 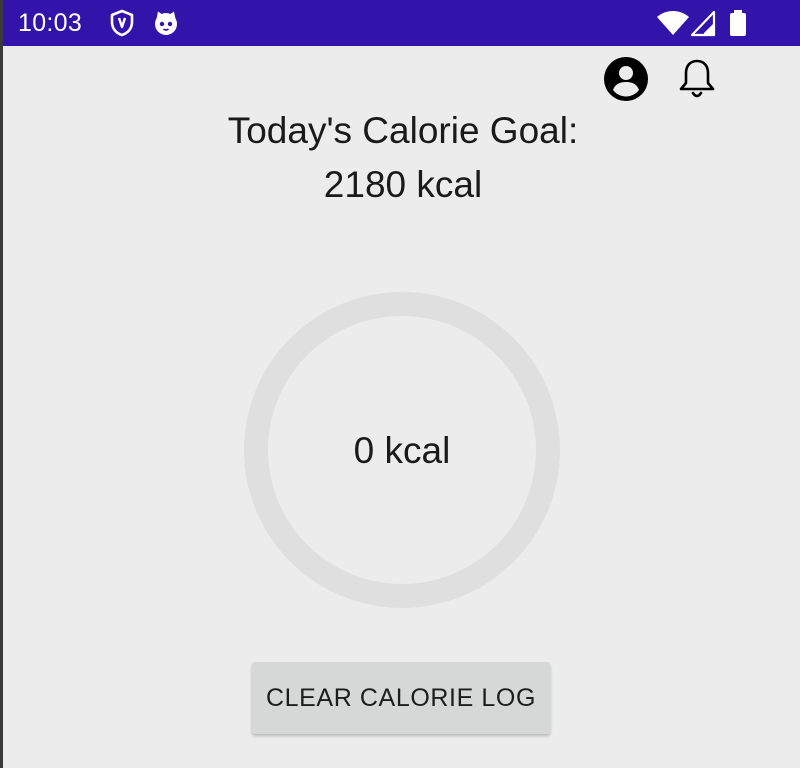 What do you see at coordinates (703, 23) in the screenshot?
I see `cell-signal-icon` at bounding box center [703, 23].